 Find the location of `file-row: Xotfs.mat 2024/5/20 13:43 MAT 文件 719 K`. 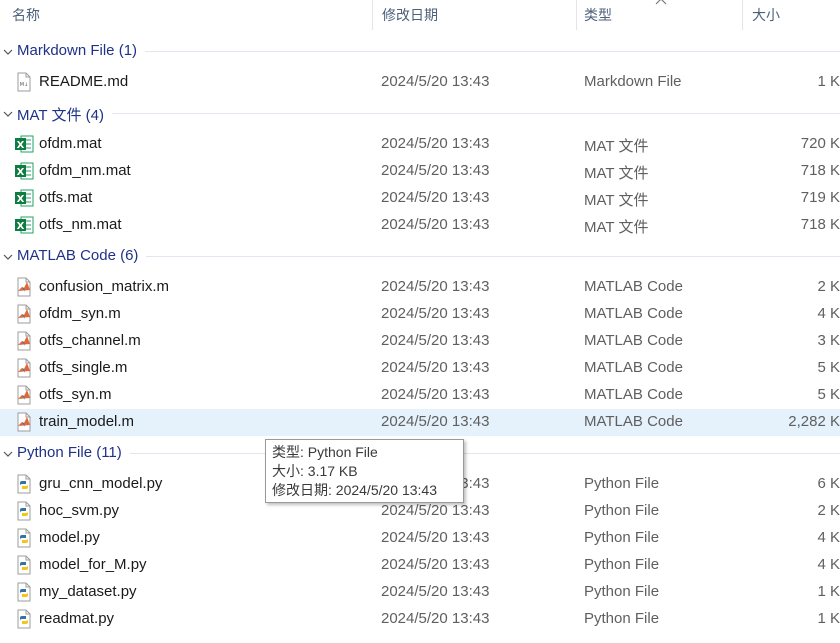

file-row: Xotfs.mat 2024/5/20 13:43 MAT 文件 719 K is located at coordinates (420, 198).